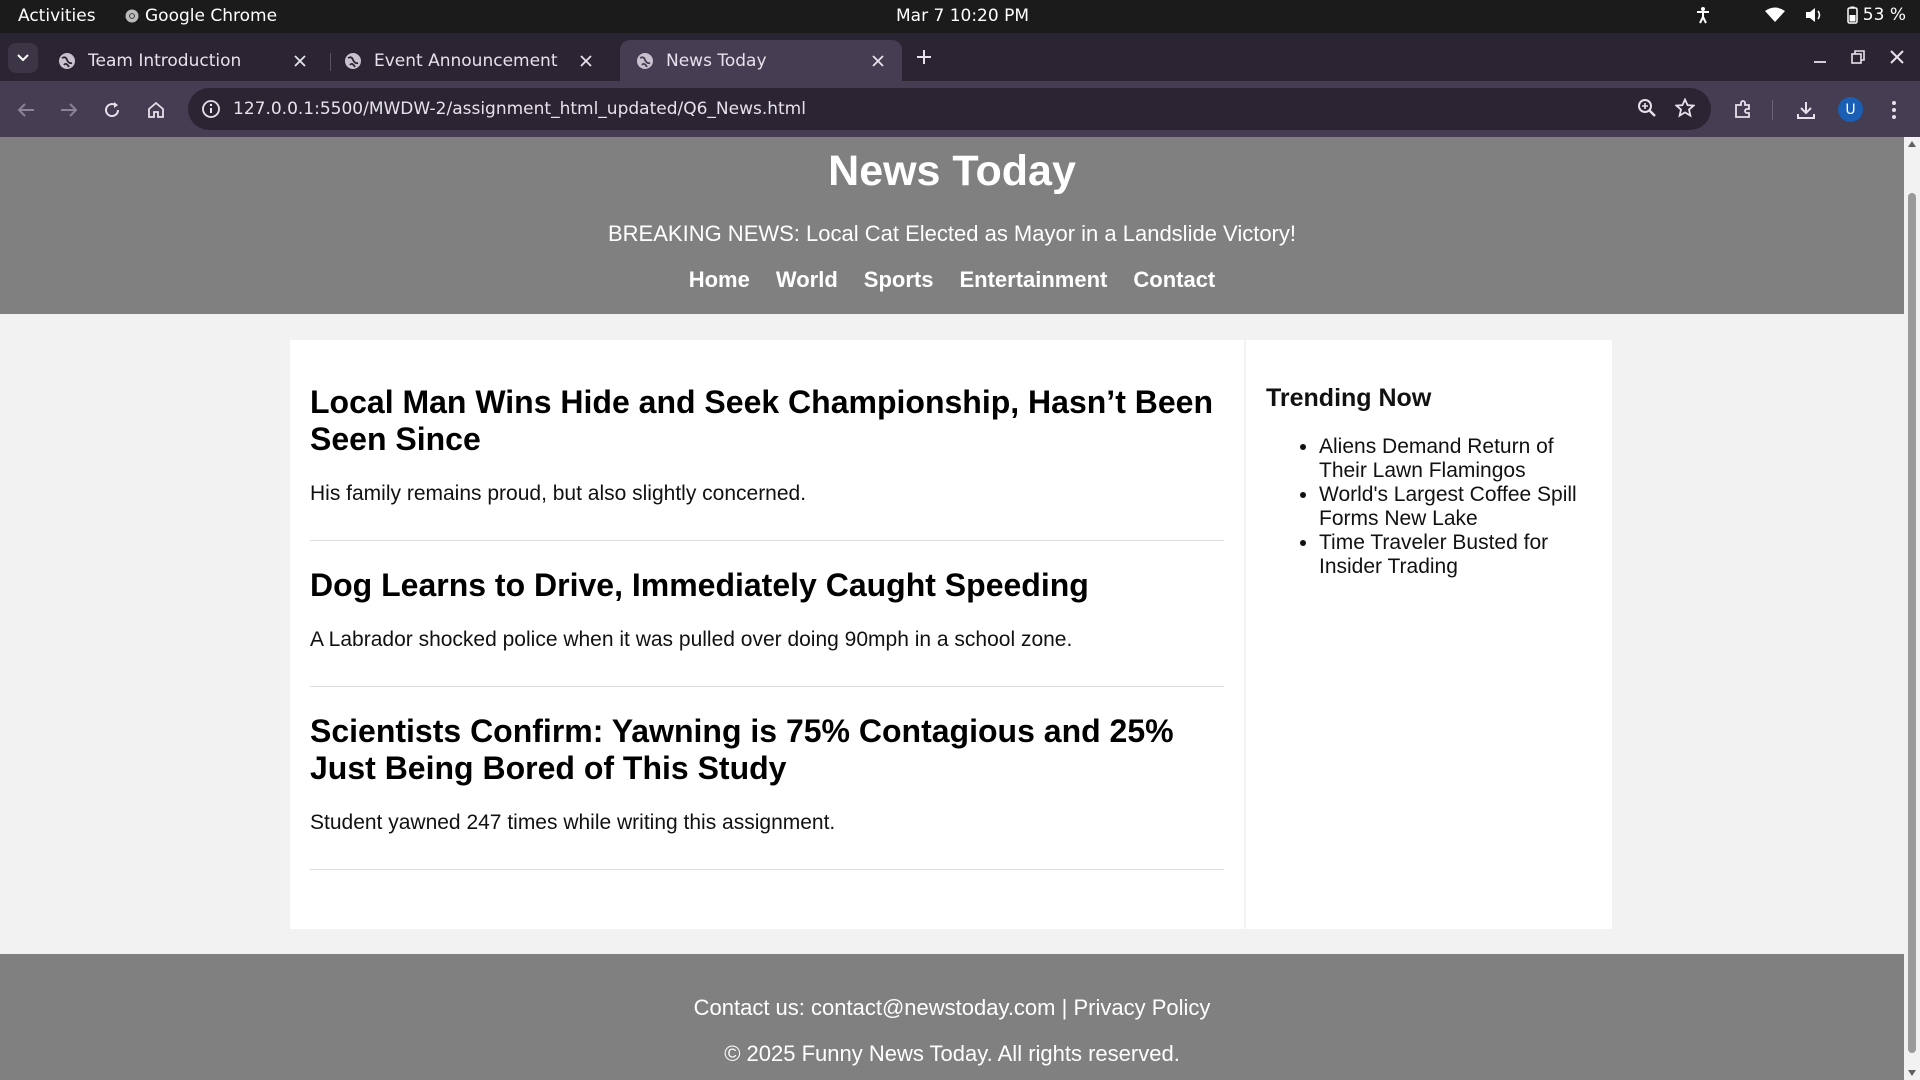 This screenshot has height=1080, width=1920. I want to click on clock: Mar 7 10:20 PM, so click(962, 16).